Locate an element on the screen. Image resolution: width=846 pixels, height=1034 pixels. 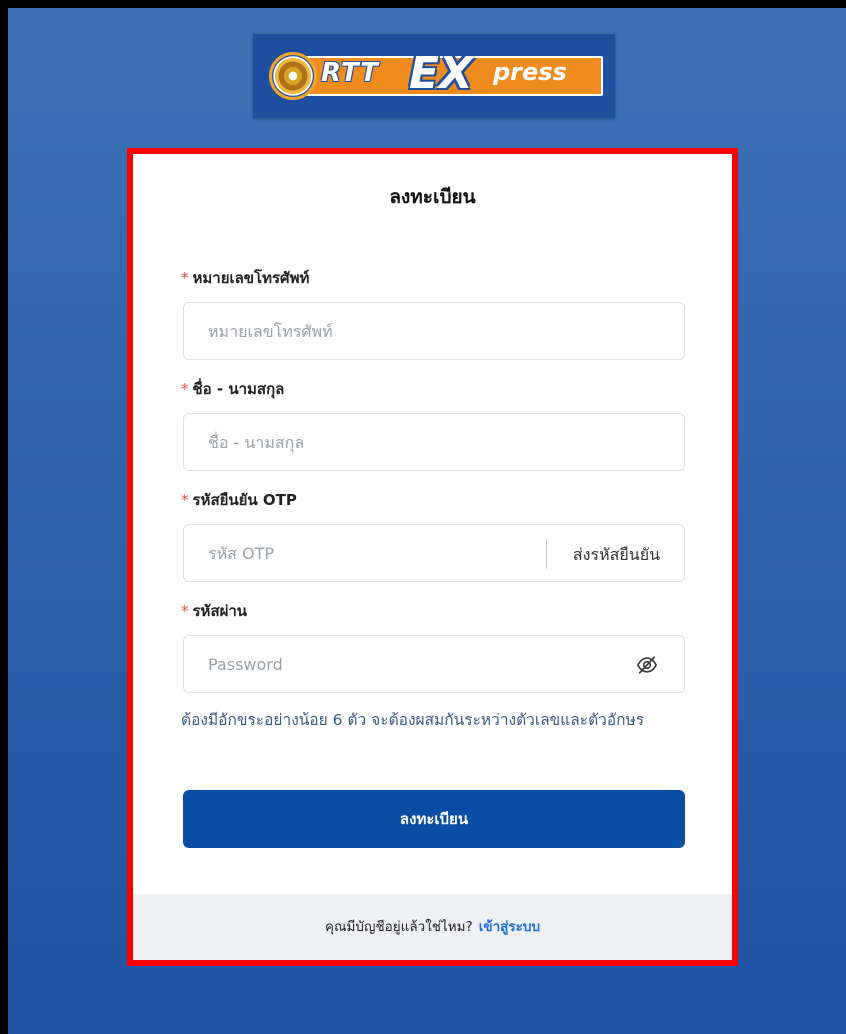
card-footer: คุณมีบัญชีอยู่แล้วใช่ไหม? เข้าสู่ระบบ is located at coordinates (432, 927).